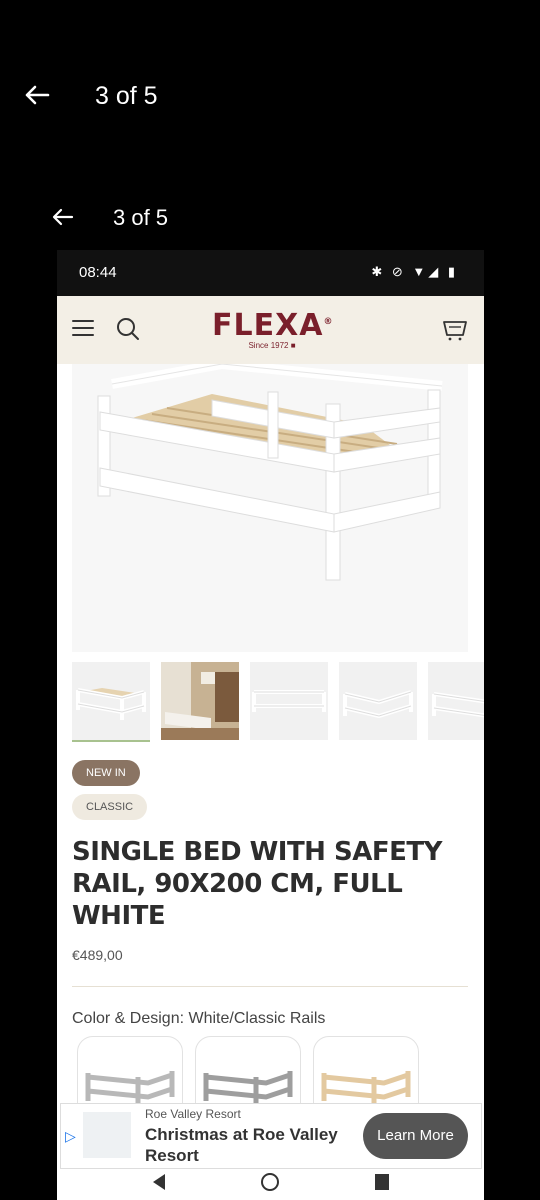  I want to click on divider, so click(270, 986).